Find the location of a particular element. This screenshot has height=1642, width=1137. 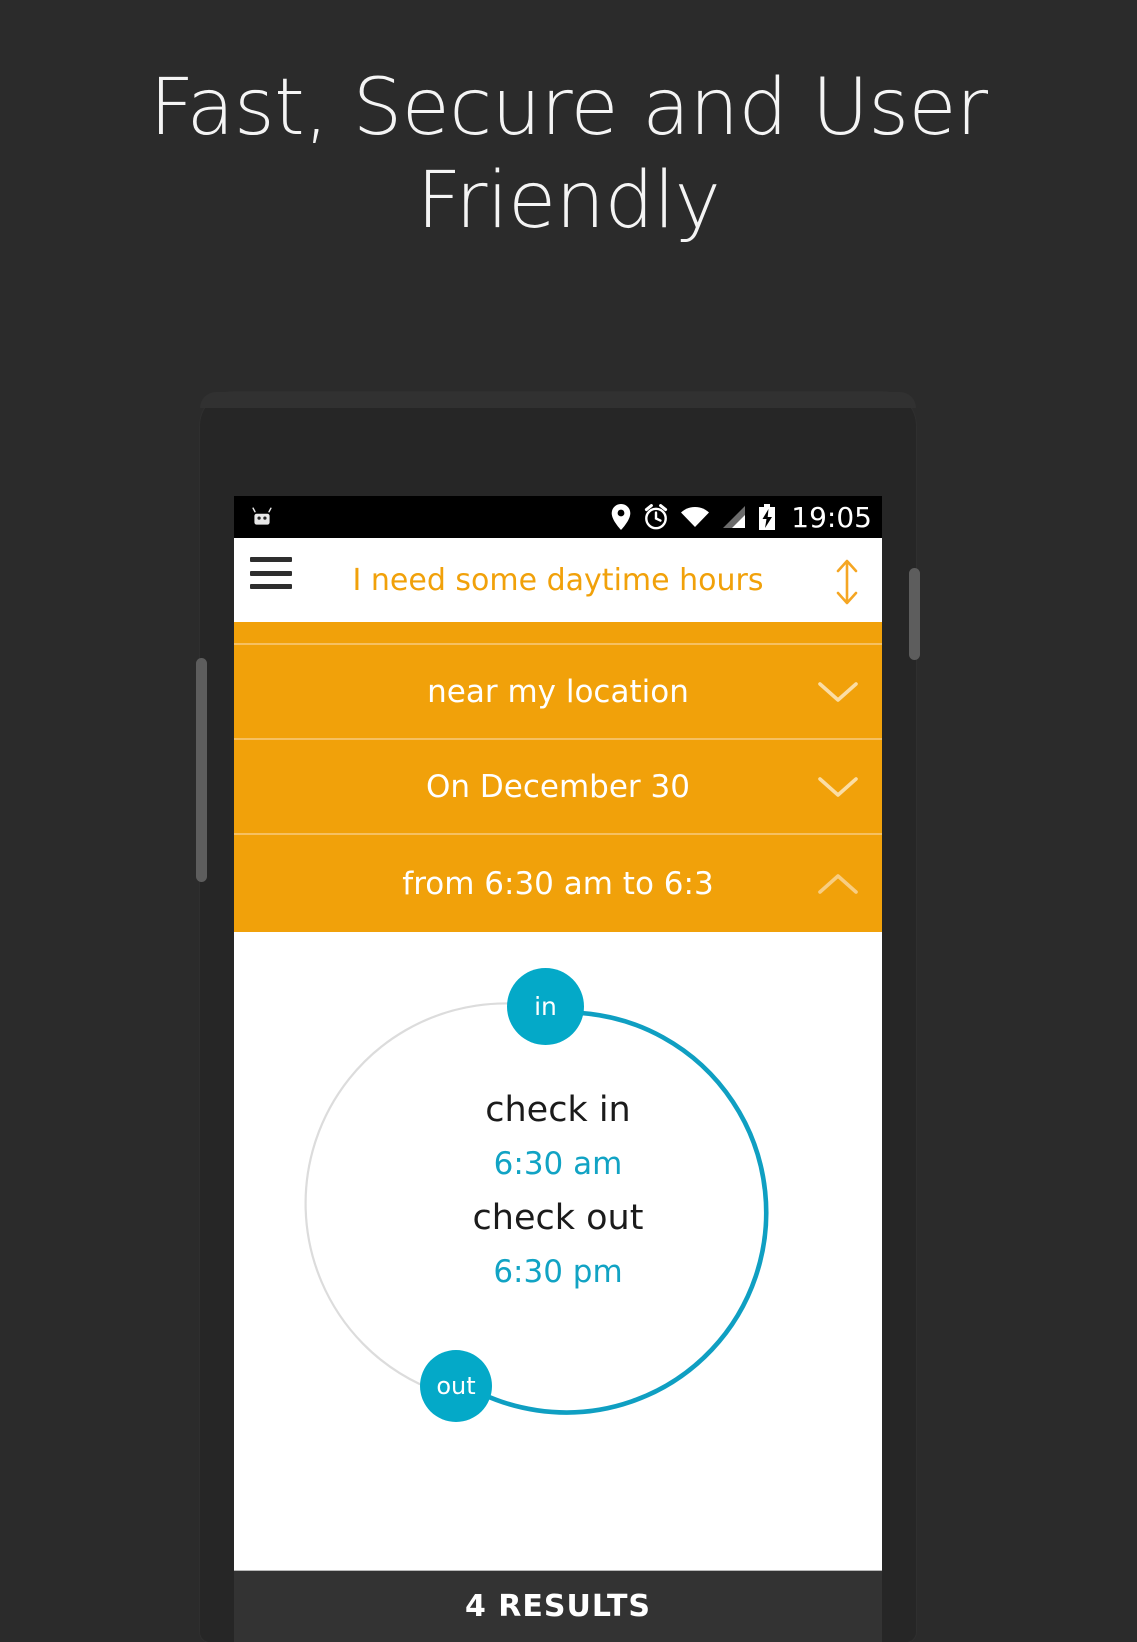

cell-signal-icon is located at coordinates (734, 517).